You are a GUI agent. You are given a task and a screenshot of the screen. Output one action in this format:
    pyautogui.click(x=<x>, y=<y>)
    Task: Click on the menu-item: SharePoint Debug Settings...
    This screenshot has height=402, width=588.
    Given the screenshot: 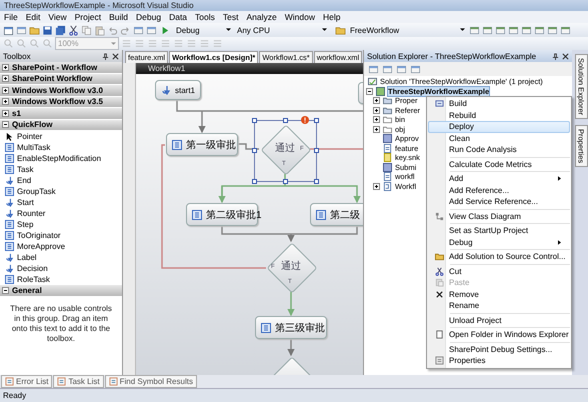 What is the action you would take?
    pyautogui.click(x=499, y=349)
    